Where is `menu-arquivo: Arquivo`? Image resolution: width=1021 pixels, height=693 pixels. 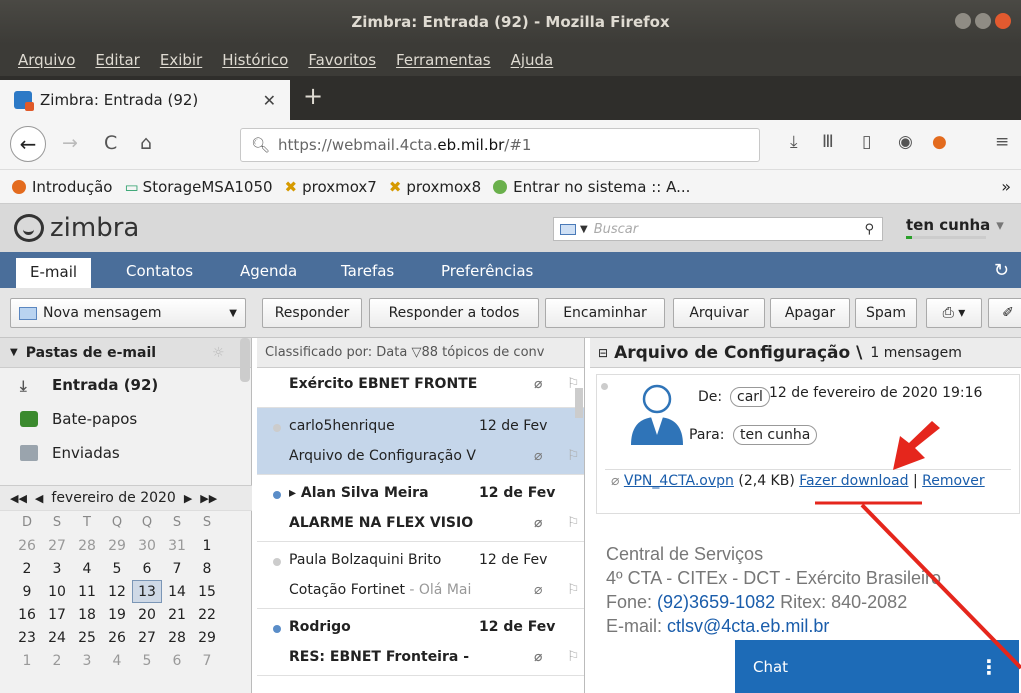
menu-arquivo: Arquivo is located at coordinates (46, 60).